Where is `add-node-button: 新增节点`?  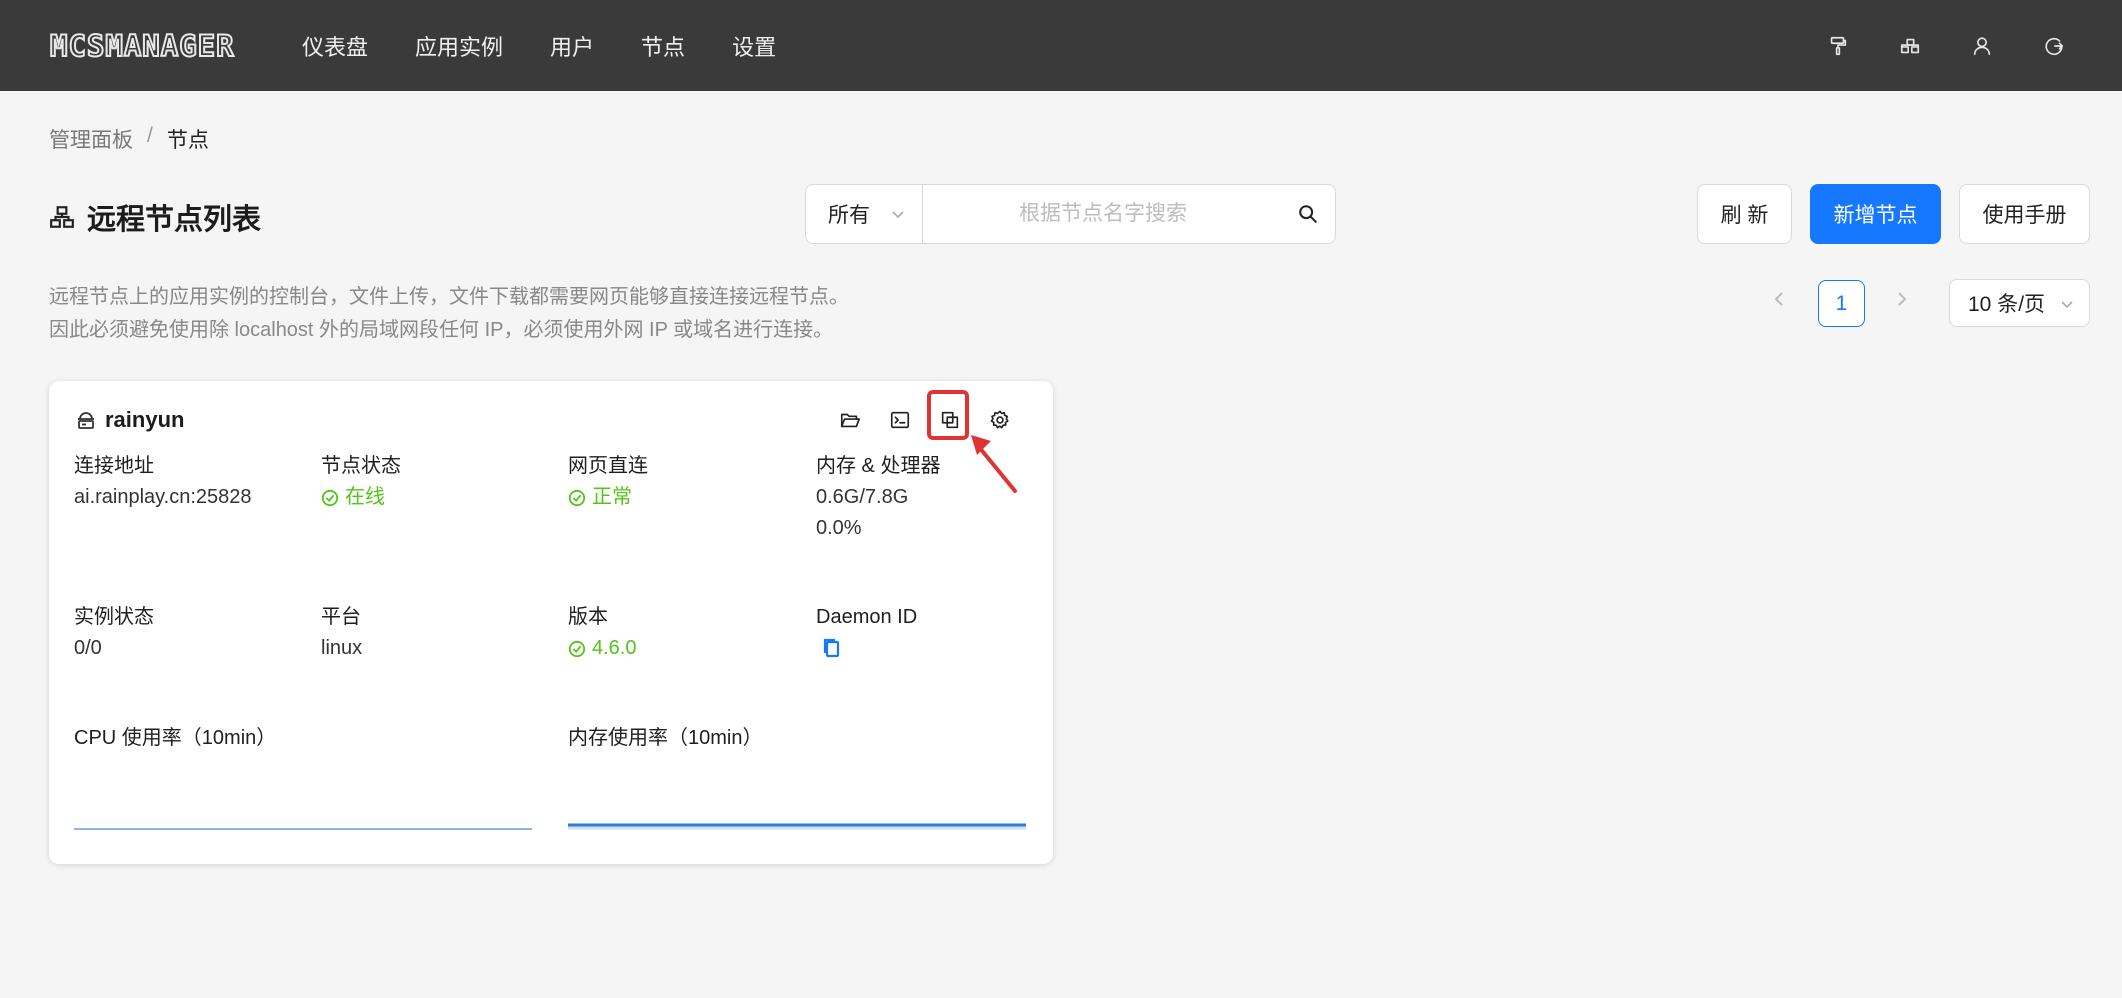
add-node-button: 新增节点 is located at coordinates (1875, 214).